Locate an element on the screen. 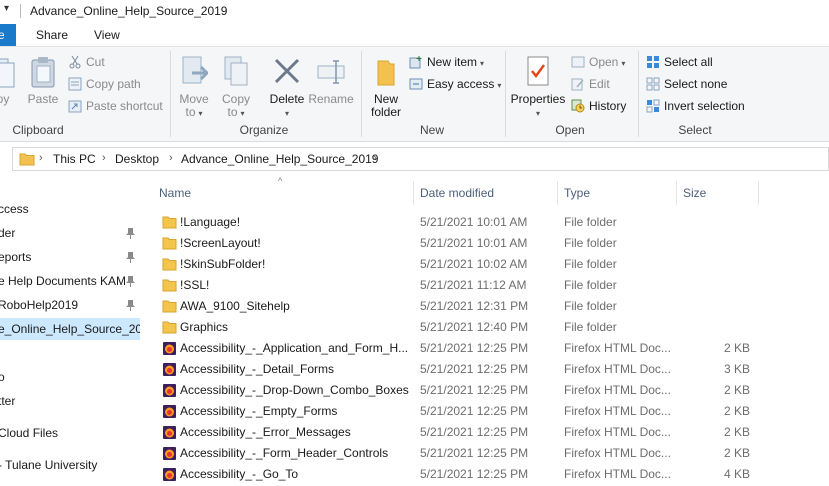 Image resolution: width=829 pixels, height=486 pixels. file-row: !SSL! 5/21/2021 11:12 AM File folder is located at coordinates (484, 285).